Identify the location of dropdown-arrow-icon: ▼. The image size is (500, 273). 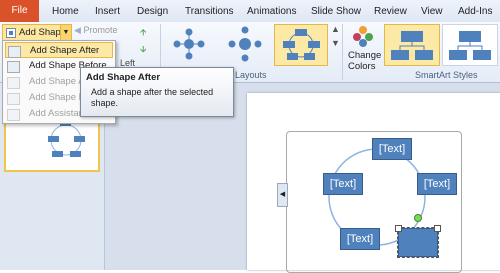
(65, 33).